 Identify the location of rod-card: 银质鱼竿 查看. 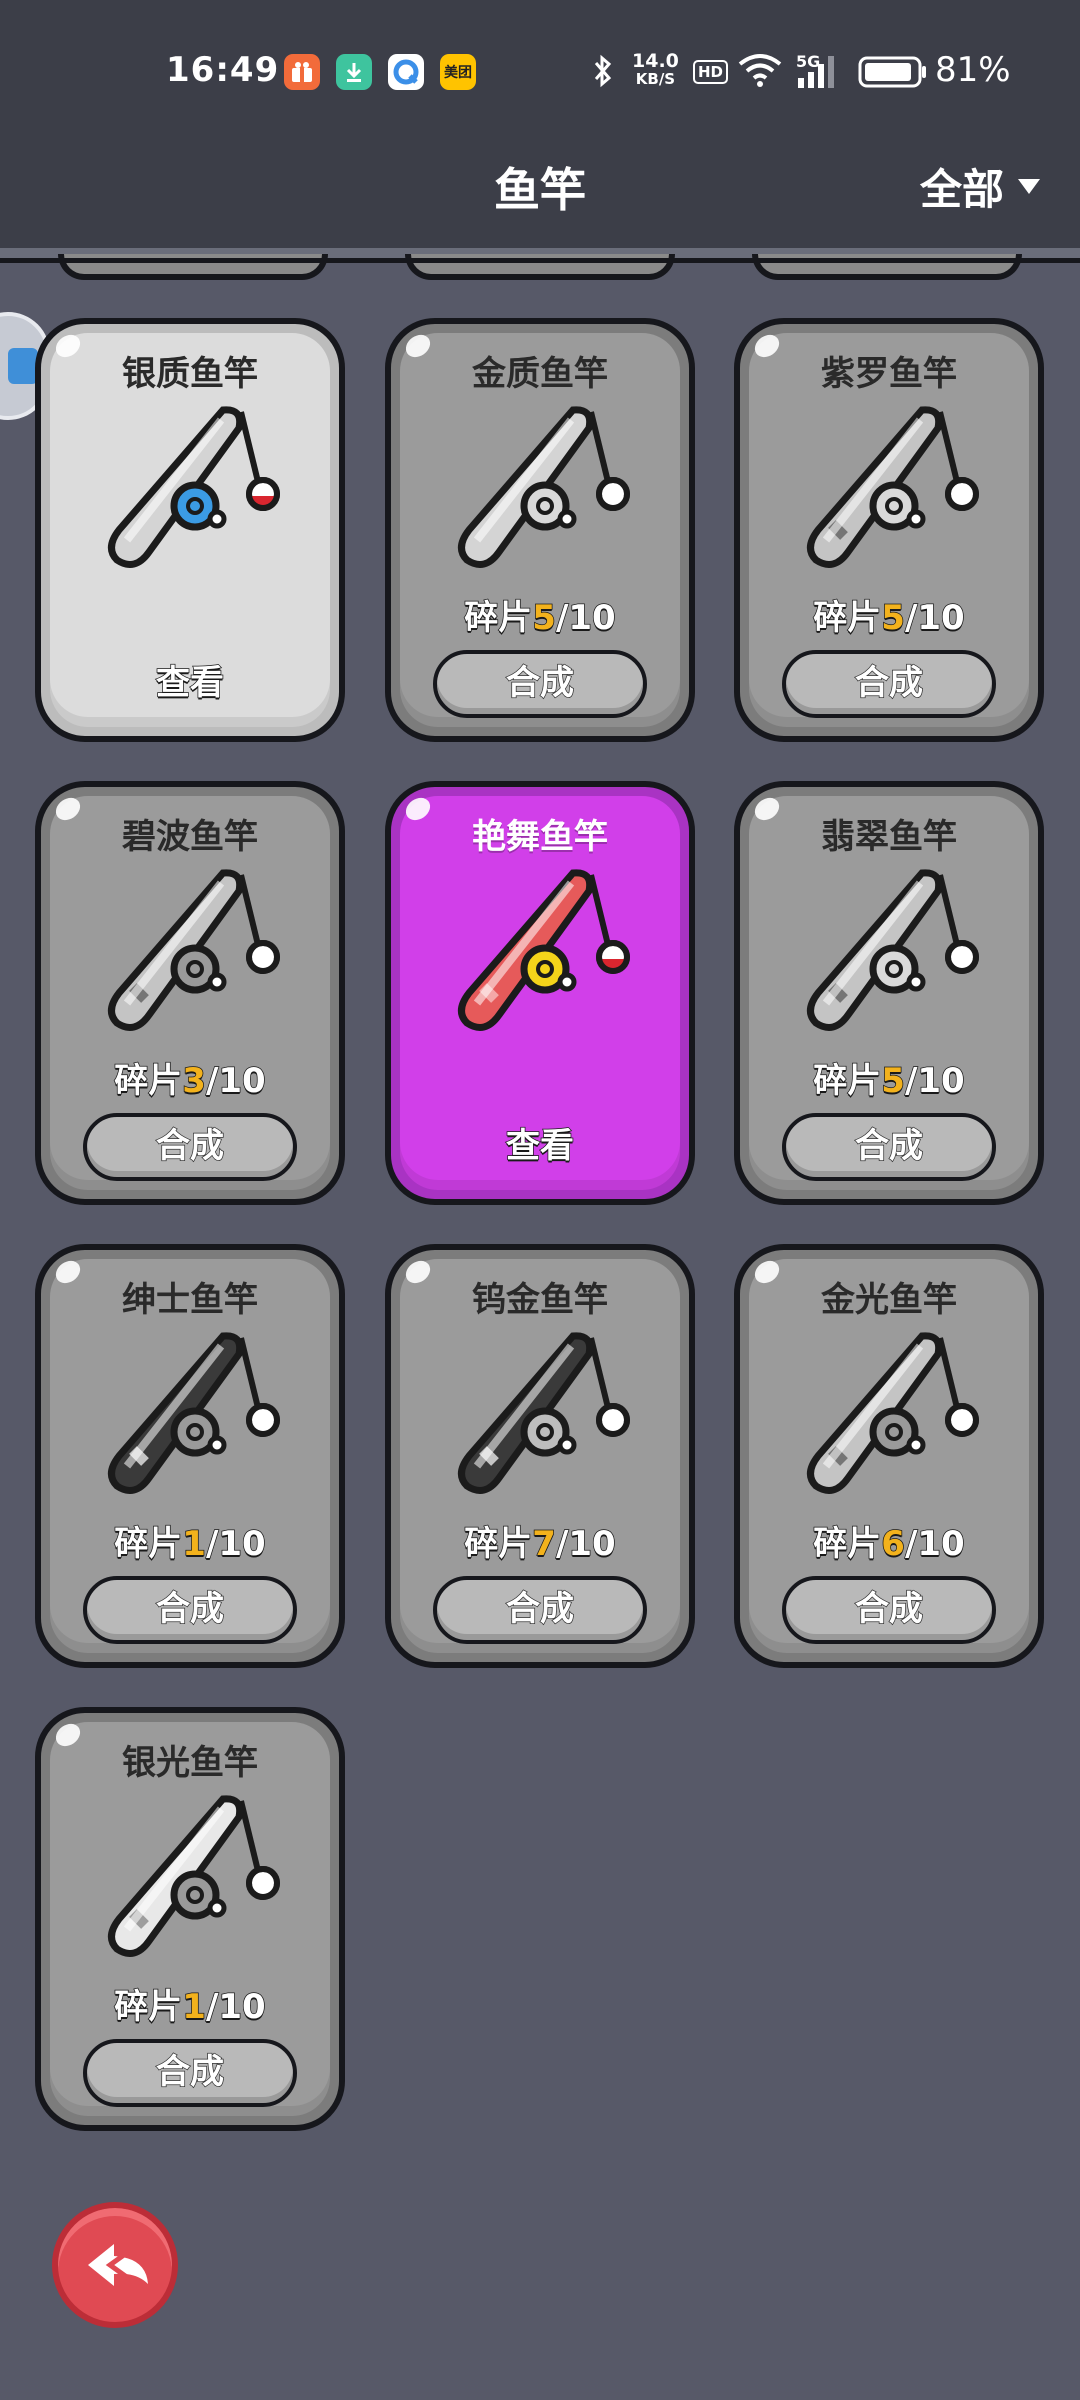
(190, 530).